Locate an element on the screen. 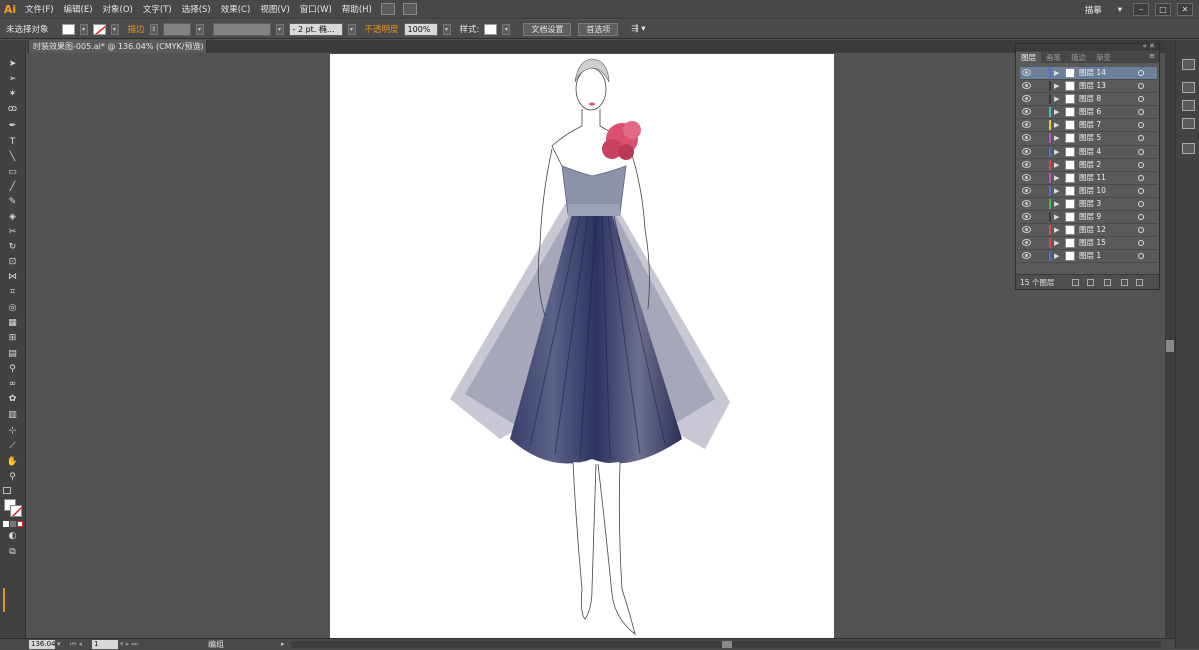 The height and width of the screenshot is (650, 1199). color-panel-icon is located at coordinates (1188, 64).